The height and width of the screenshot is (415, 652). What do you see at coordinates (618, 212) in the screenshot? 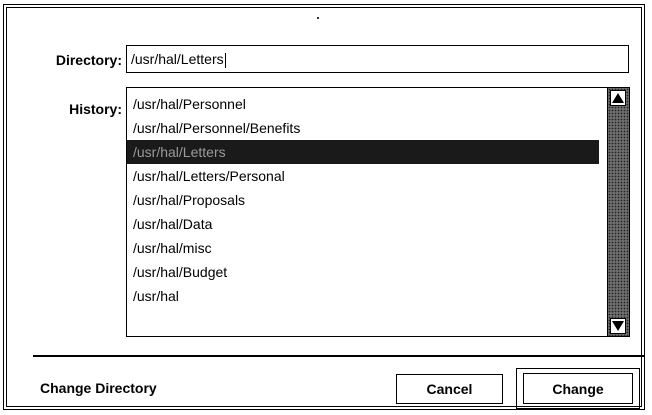
I see `history-scrollbar` at bounding box center [618, 212].